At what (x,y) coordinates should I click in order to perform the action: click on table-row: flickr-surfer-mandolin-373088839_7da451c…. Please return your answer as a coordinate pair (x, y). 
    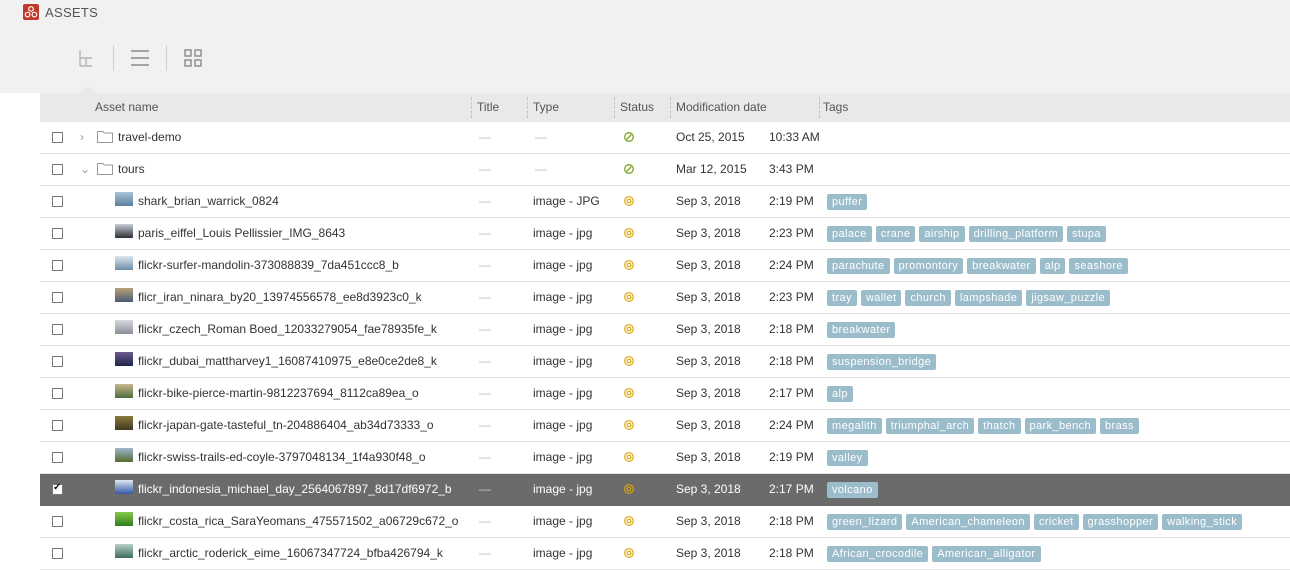
    Looking at the image, I should click on (665, 266).